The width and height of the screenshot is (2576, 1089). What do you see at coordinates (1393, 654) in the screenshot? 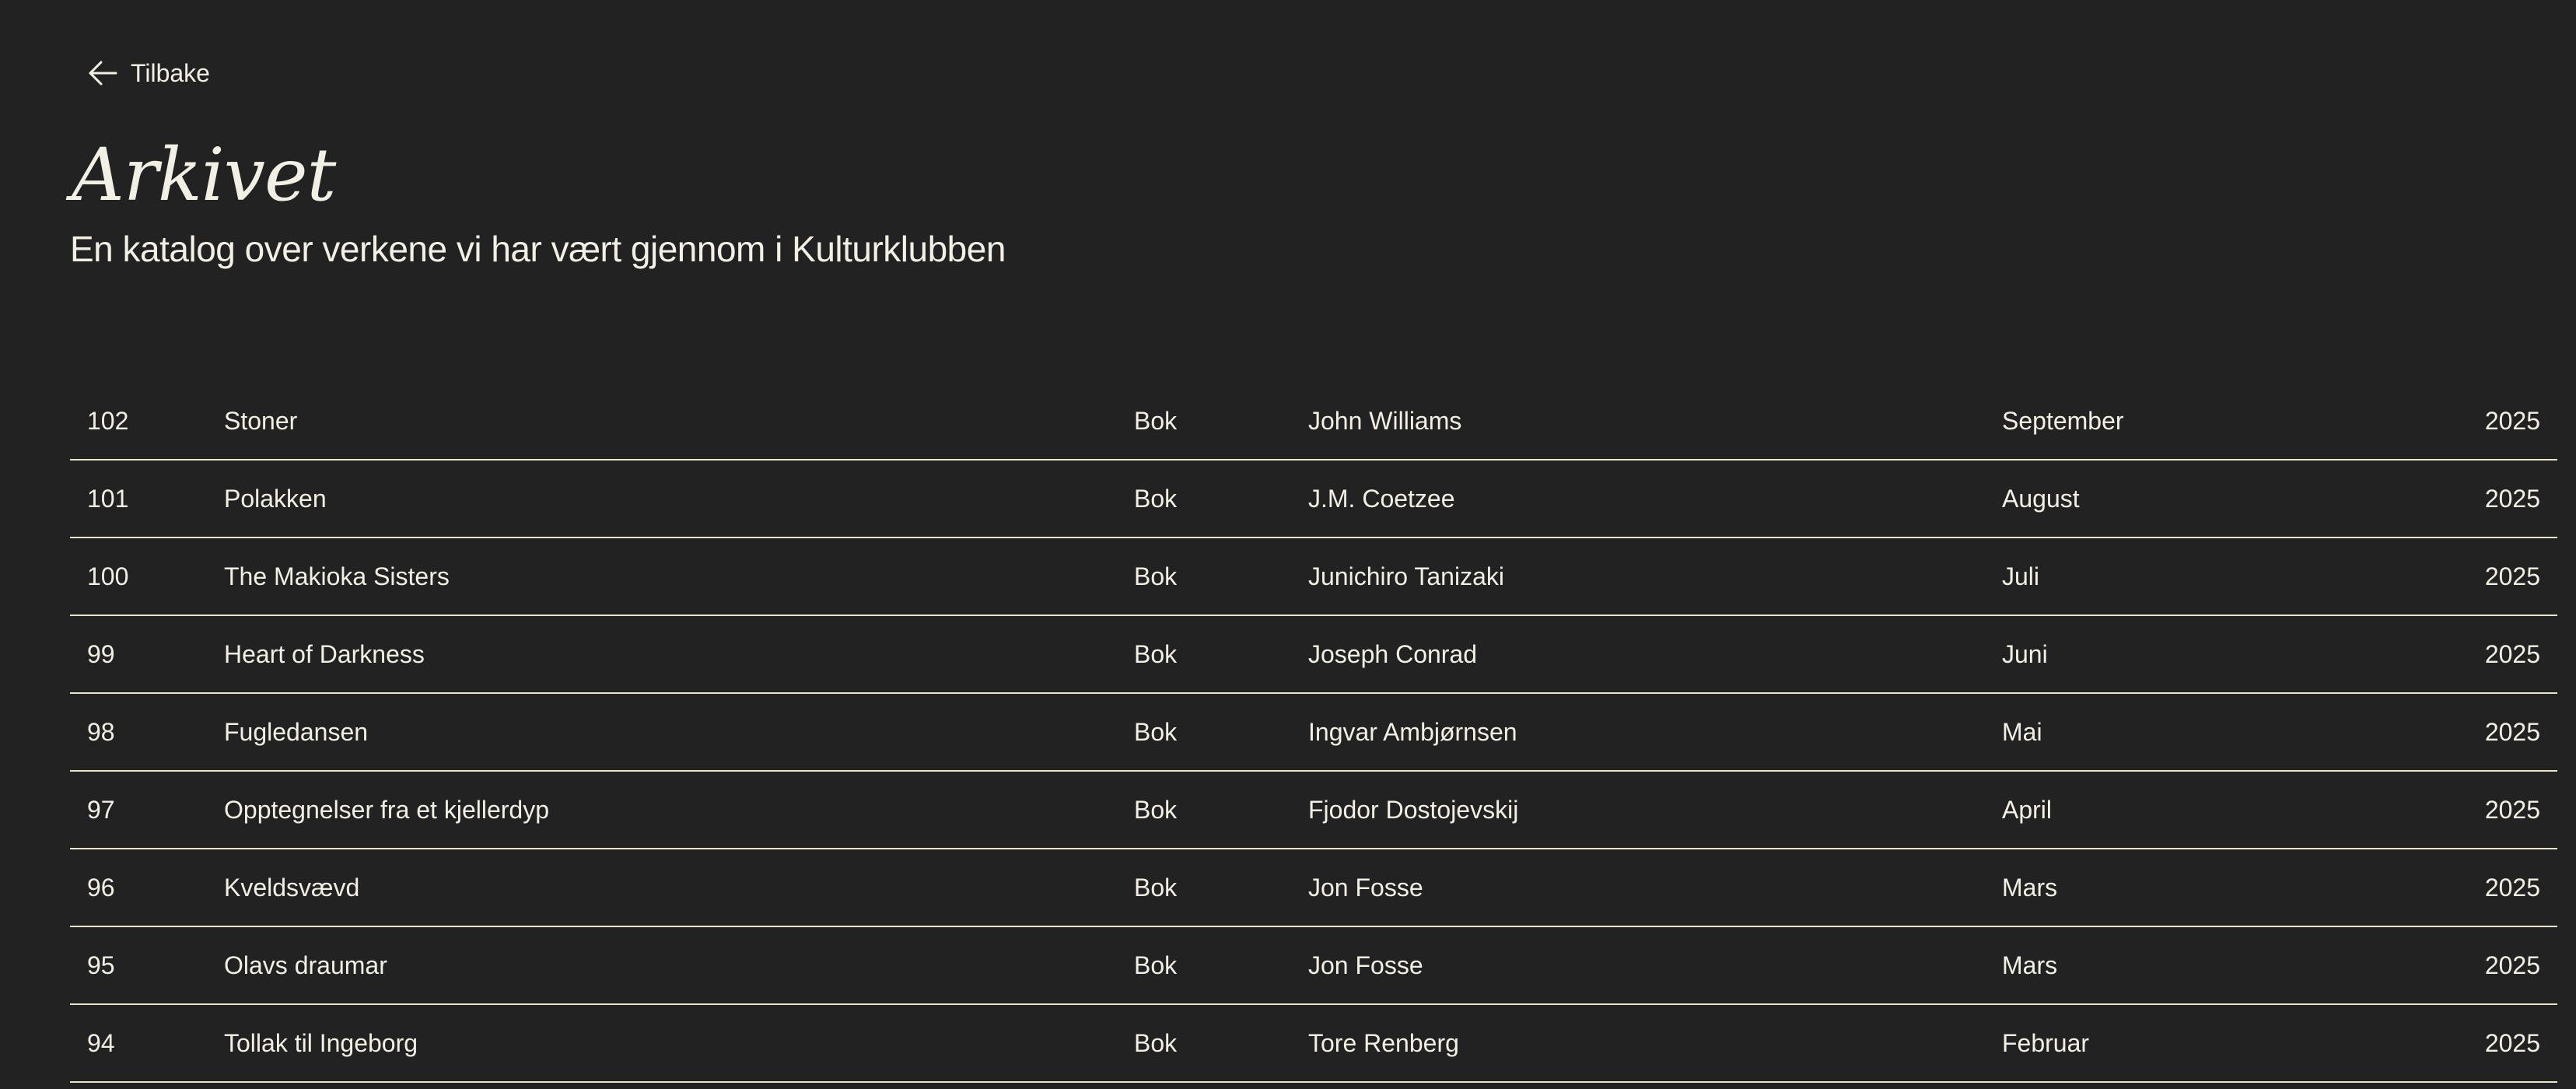
I see `row-author: Joseph Conrad` at bounding box center [1393, 654].